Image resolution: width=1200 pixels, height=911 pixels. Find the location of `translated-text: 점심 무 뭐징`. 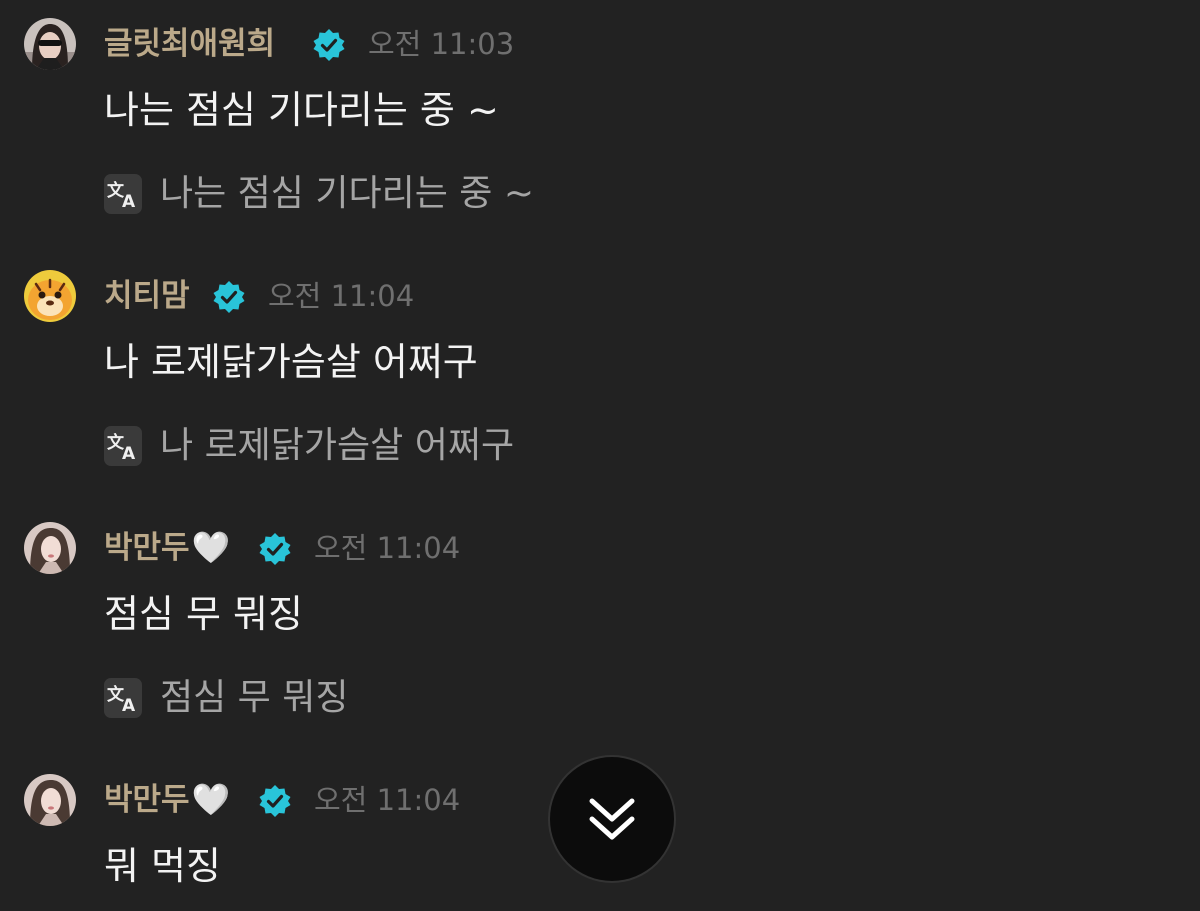

translated-text: 점심 무 뭐징 is located at coordinates (254, 697).